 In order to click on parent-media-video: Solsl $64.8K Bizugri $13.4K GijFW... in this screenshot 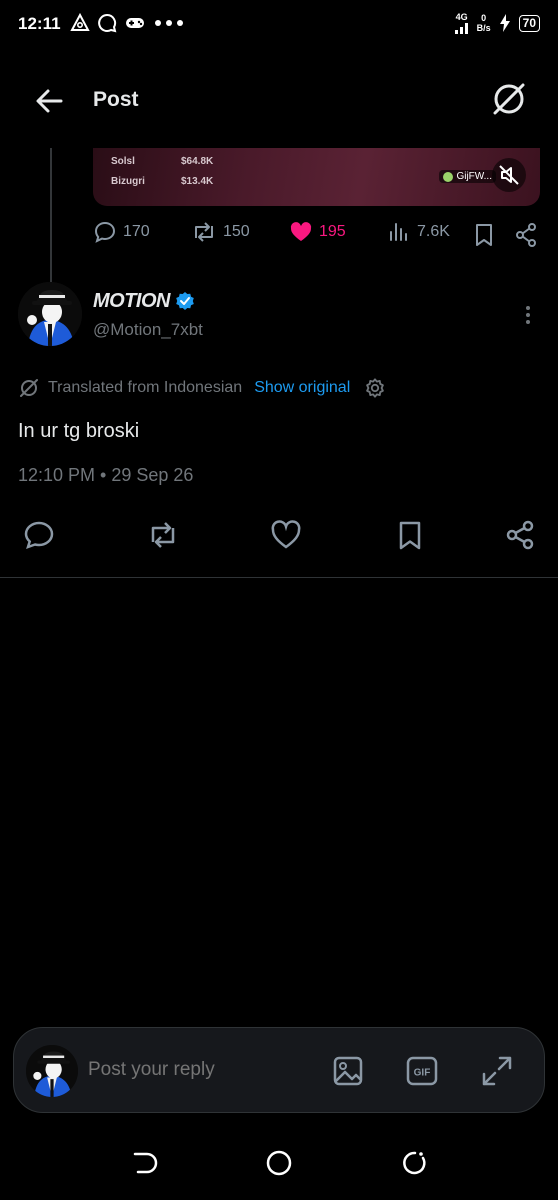, I will do `click(316, 177)`.